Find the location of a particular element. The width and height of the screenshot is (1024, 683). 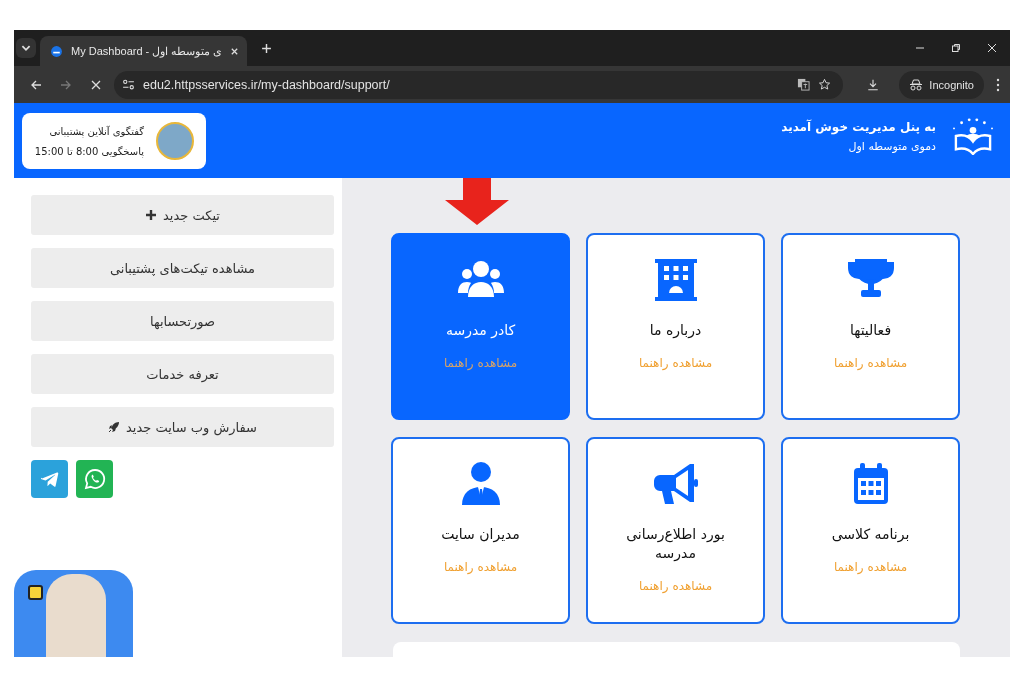

support-hours: پاسخگویی 8:00 تا 15:00 is located at coordinates (89, 151).